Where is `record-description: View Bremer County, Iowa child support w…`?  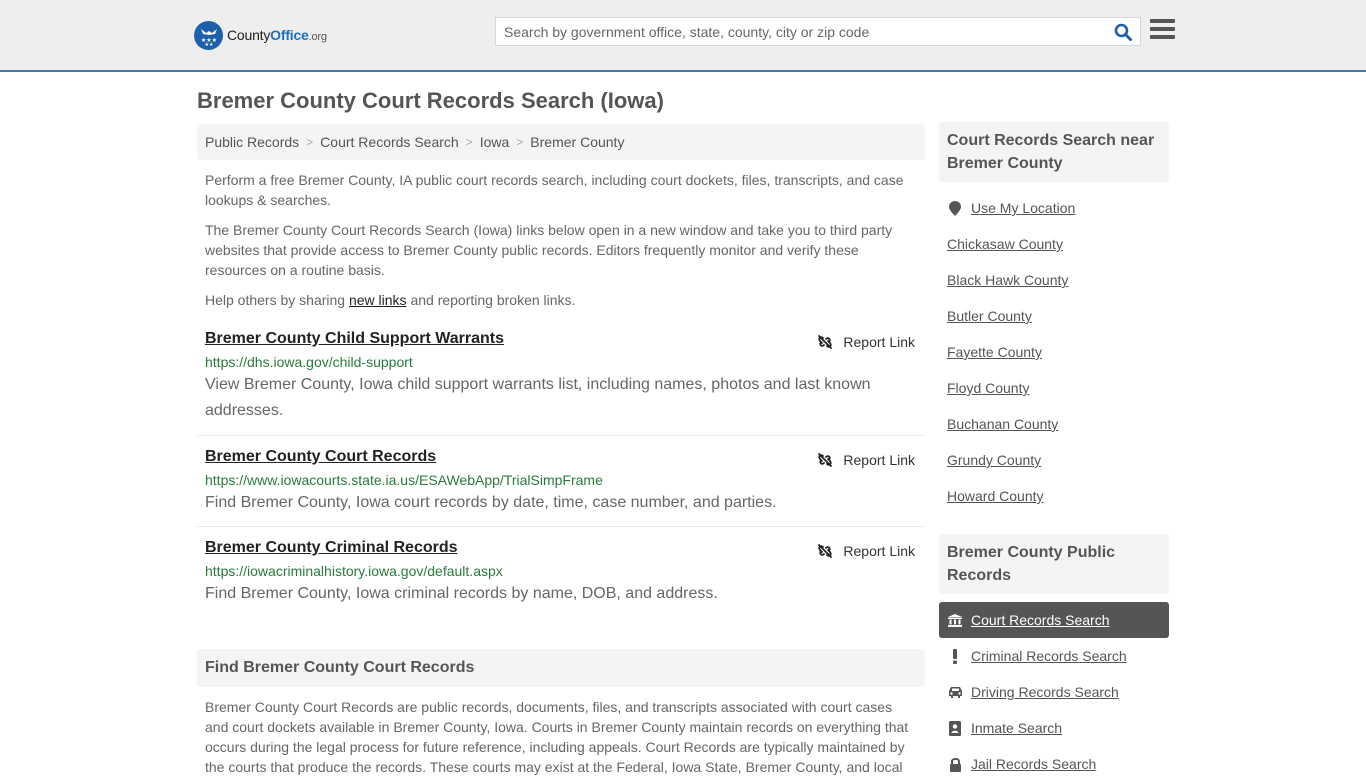 record-description: View Bremer County, Iowa child support w… is located at coordinates (538, 397).